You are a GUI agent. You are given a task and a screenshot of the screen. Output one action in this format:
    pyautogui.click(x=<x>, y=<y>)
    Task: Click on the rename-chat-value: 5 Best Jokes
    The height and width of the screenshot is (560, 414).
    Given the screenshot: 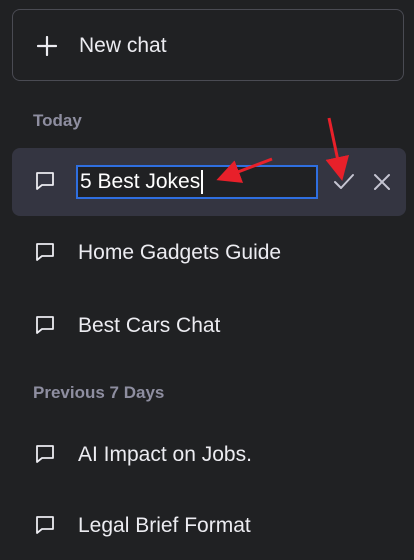 What is the action you would take?
    pyautogui.click(x=140, y=181)
    